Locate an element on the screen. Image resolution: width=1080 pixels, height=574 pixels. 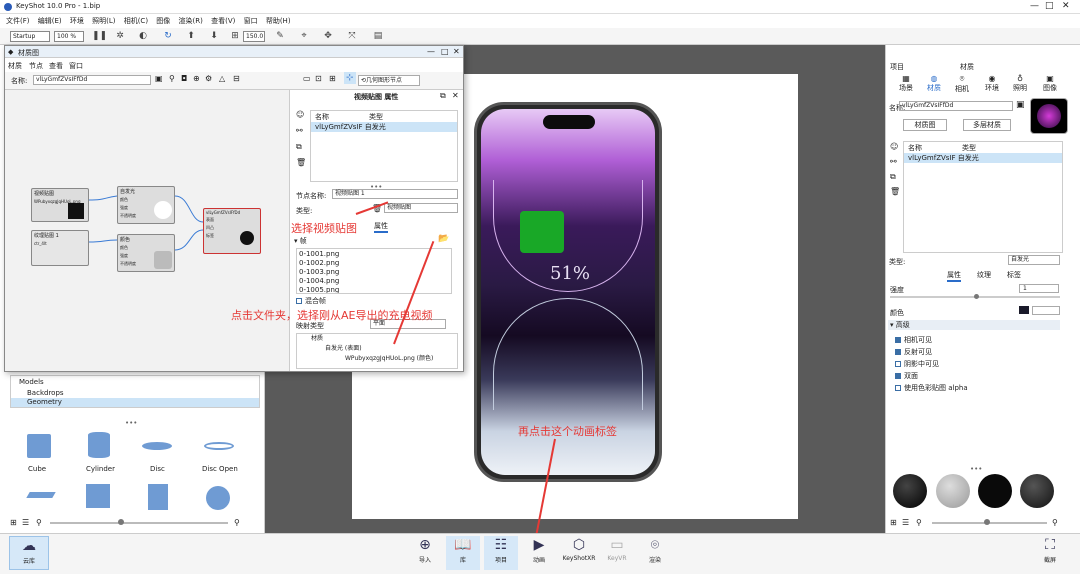
dlg-triangle-icon: △ is located at coordinates (222, 78).